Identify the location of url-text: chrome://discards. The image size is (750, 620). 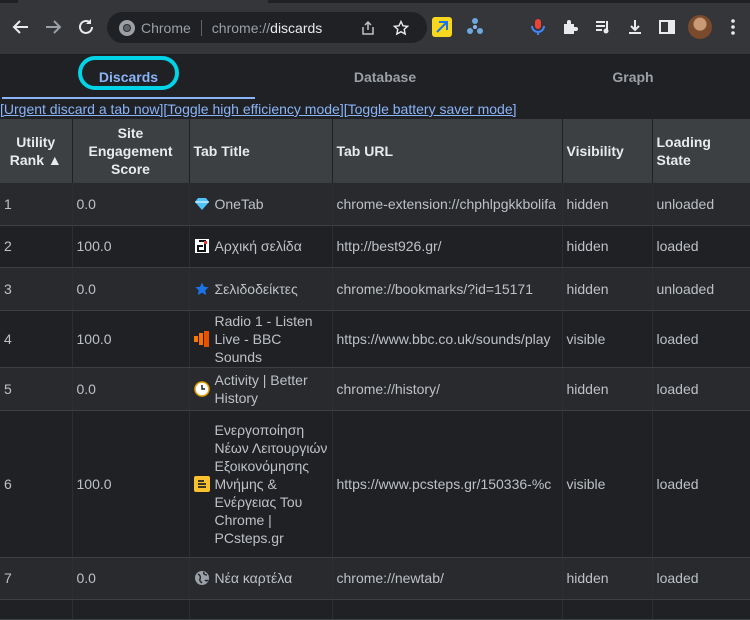
(267, 28).